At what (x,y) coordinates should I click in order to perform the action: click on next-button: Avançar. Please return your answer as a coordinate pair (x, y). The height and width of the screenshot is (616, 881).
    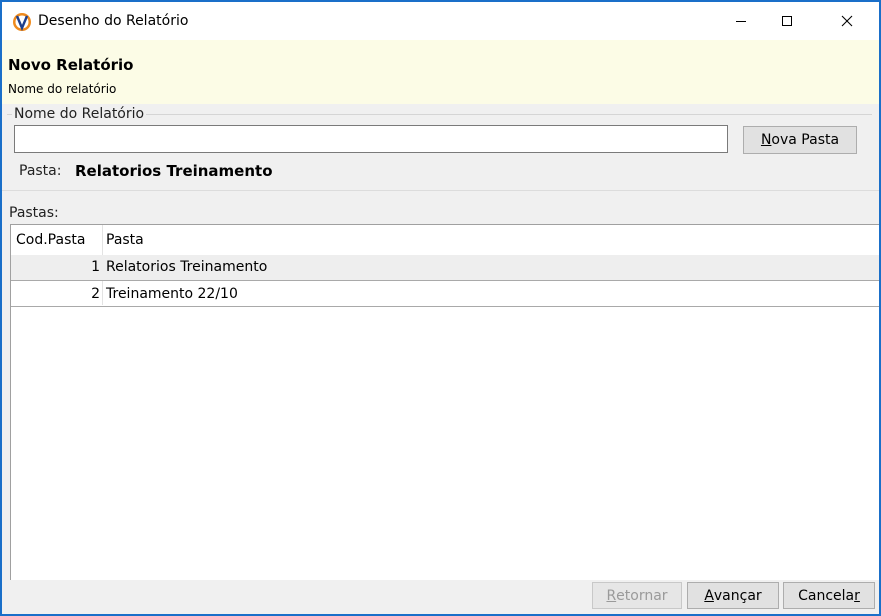
    Looking at the image, I should click on (733, 595).